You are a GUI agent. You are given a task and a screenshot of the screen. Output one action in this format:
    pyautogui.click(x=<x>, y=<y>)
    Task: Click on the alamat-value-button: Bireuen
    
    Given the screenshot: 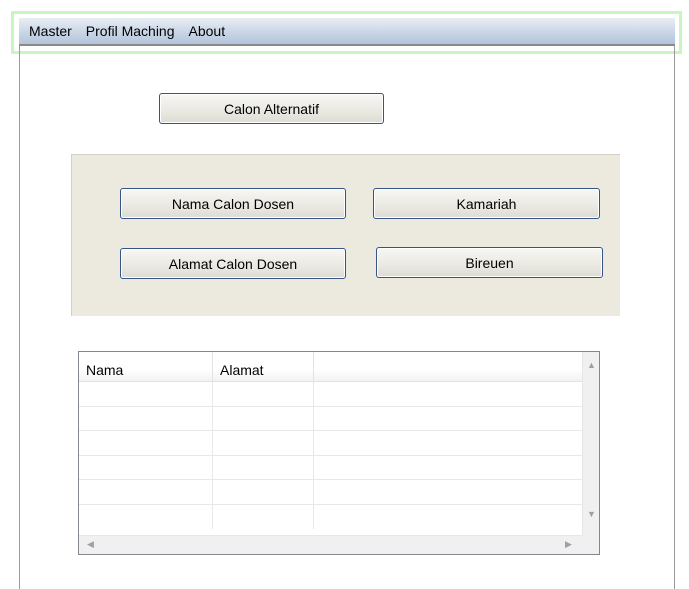 What is the action you would take?
    pyautogui.click(x=489, y=262)
    